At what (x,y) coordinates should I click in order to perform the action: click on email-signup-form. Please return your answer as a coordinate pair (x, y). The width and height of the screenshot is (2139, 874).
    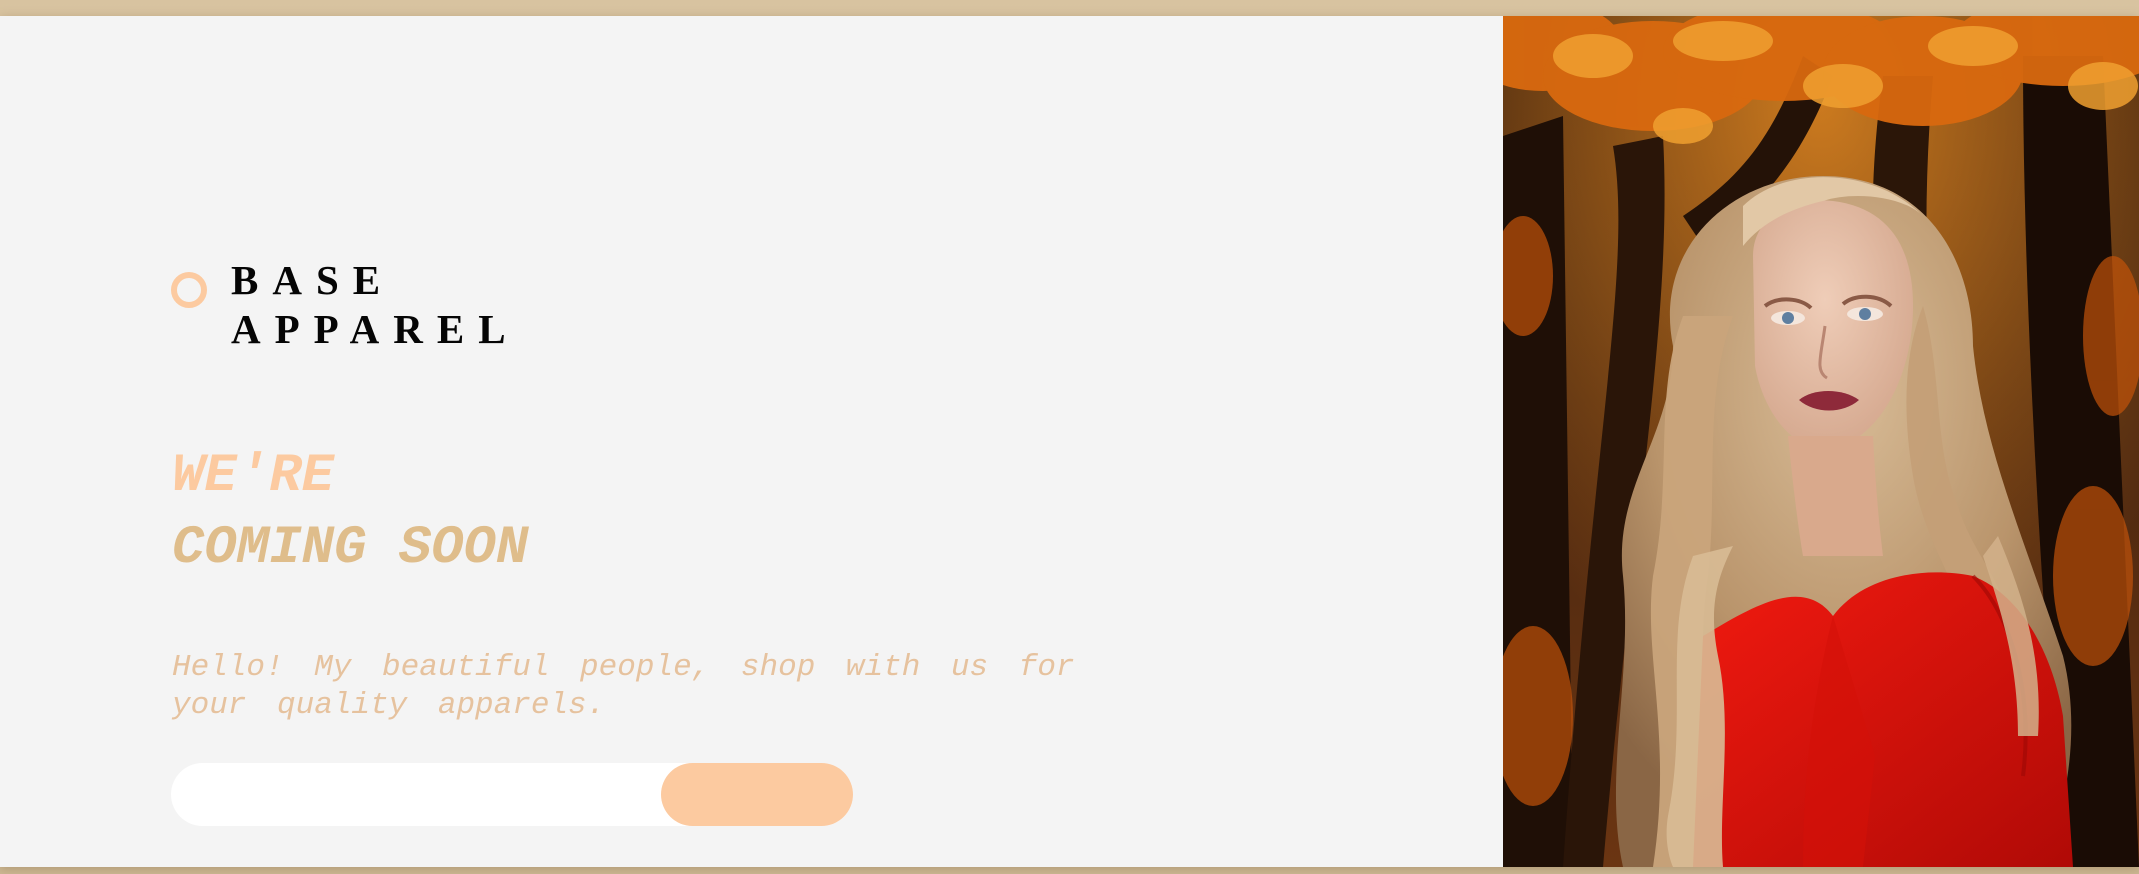
    Looking at the image, I should click on (512, 794).